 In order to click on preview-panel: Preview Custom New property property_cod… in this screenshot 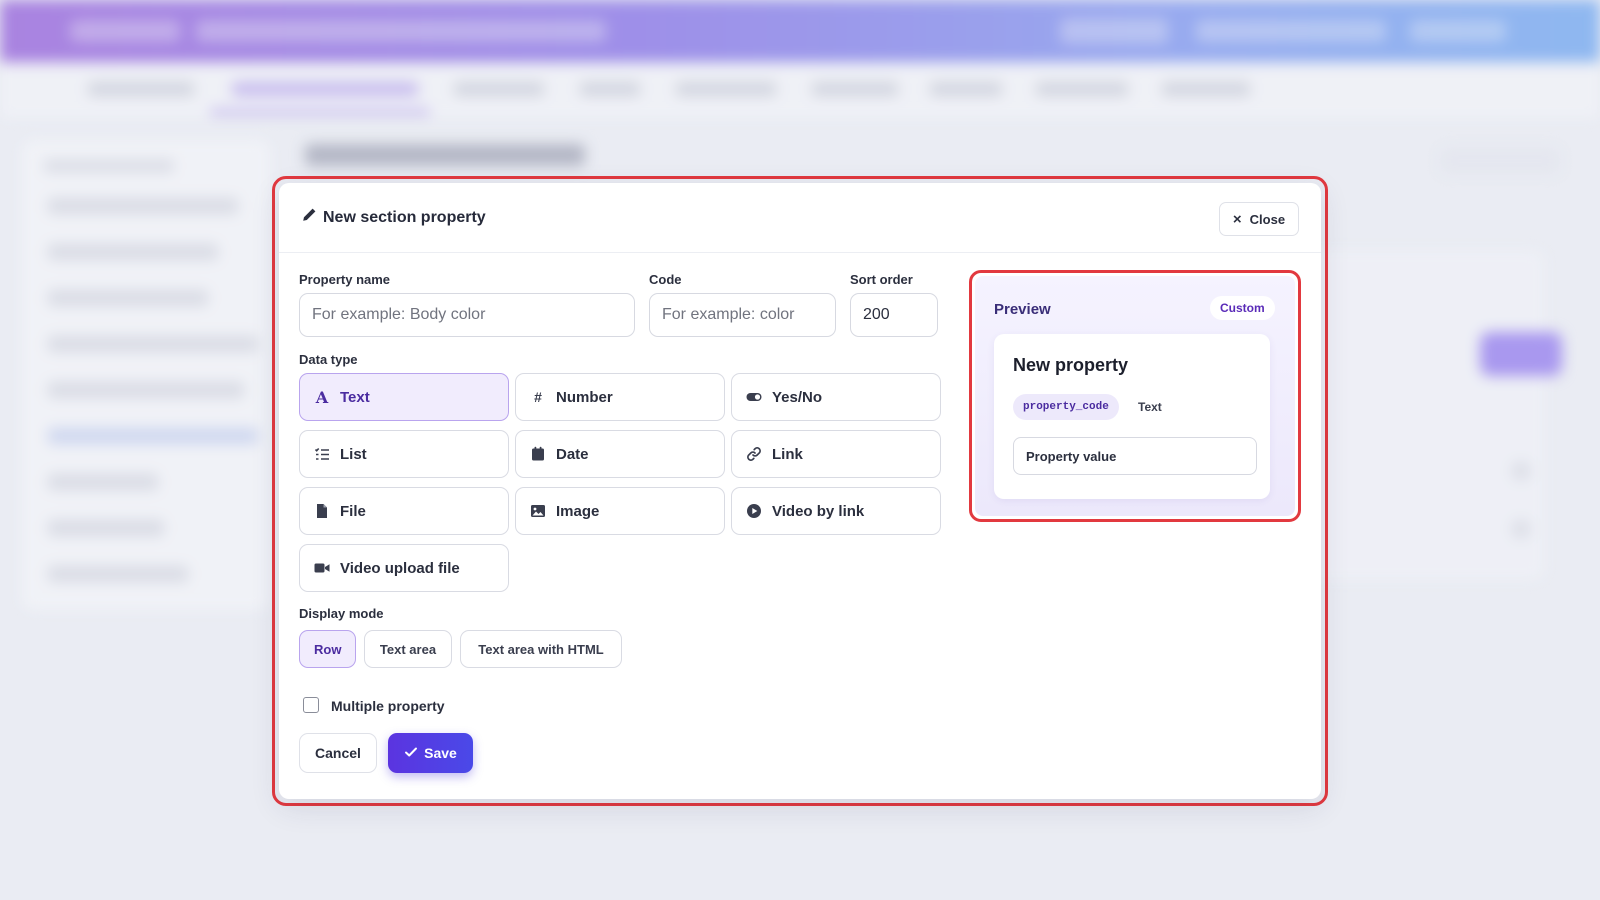, I will do `click(1135, 396)`.